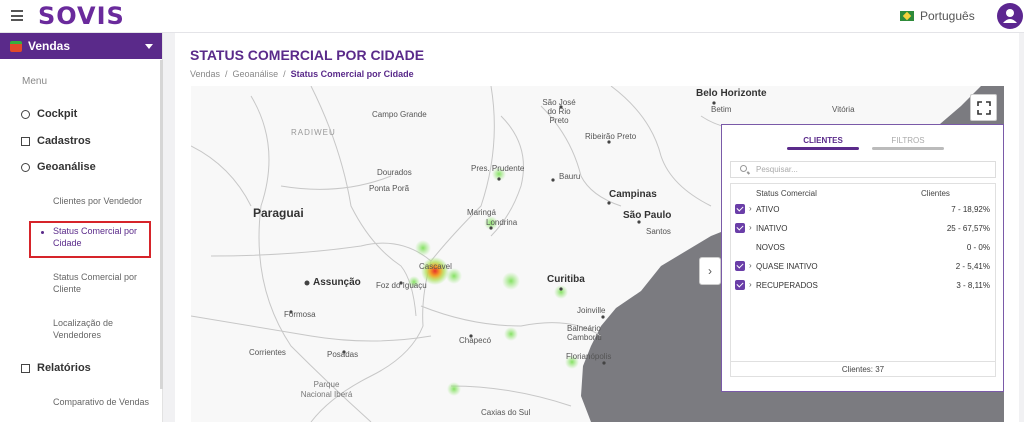 The height and width of the screenshot is (422, 1024). I want to click on tab-filtros: FILTROS, so click(908, 140).